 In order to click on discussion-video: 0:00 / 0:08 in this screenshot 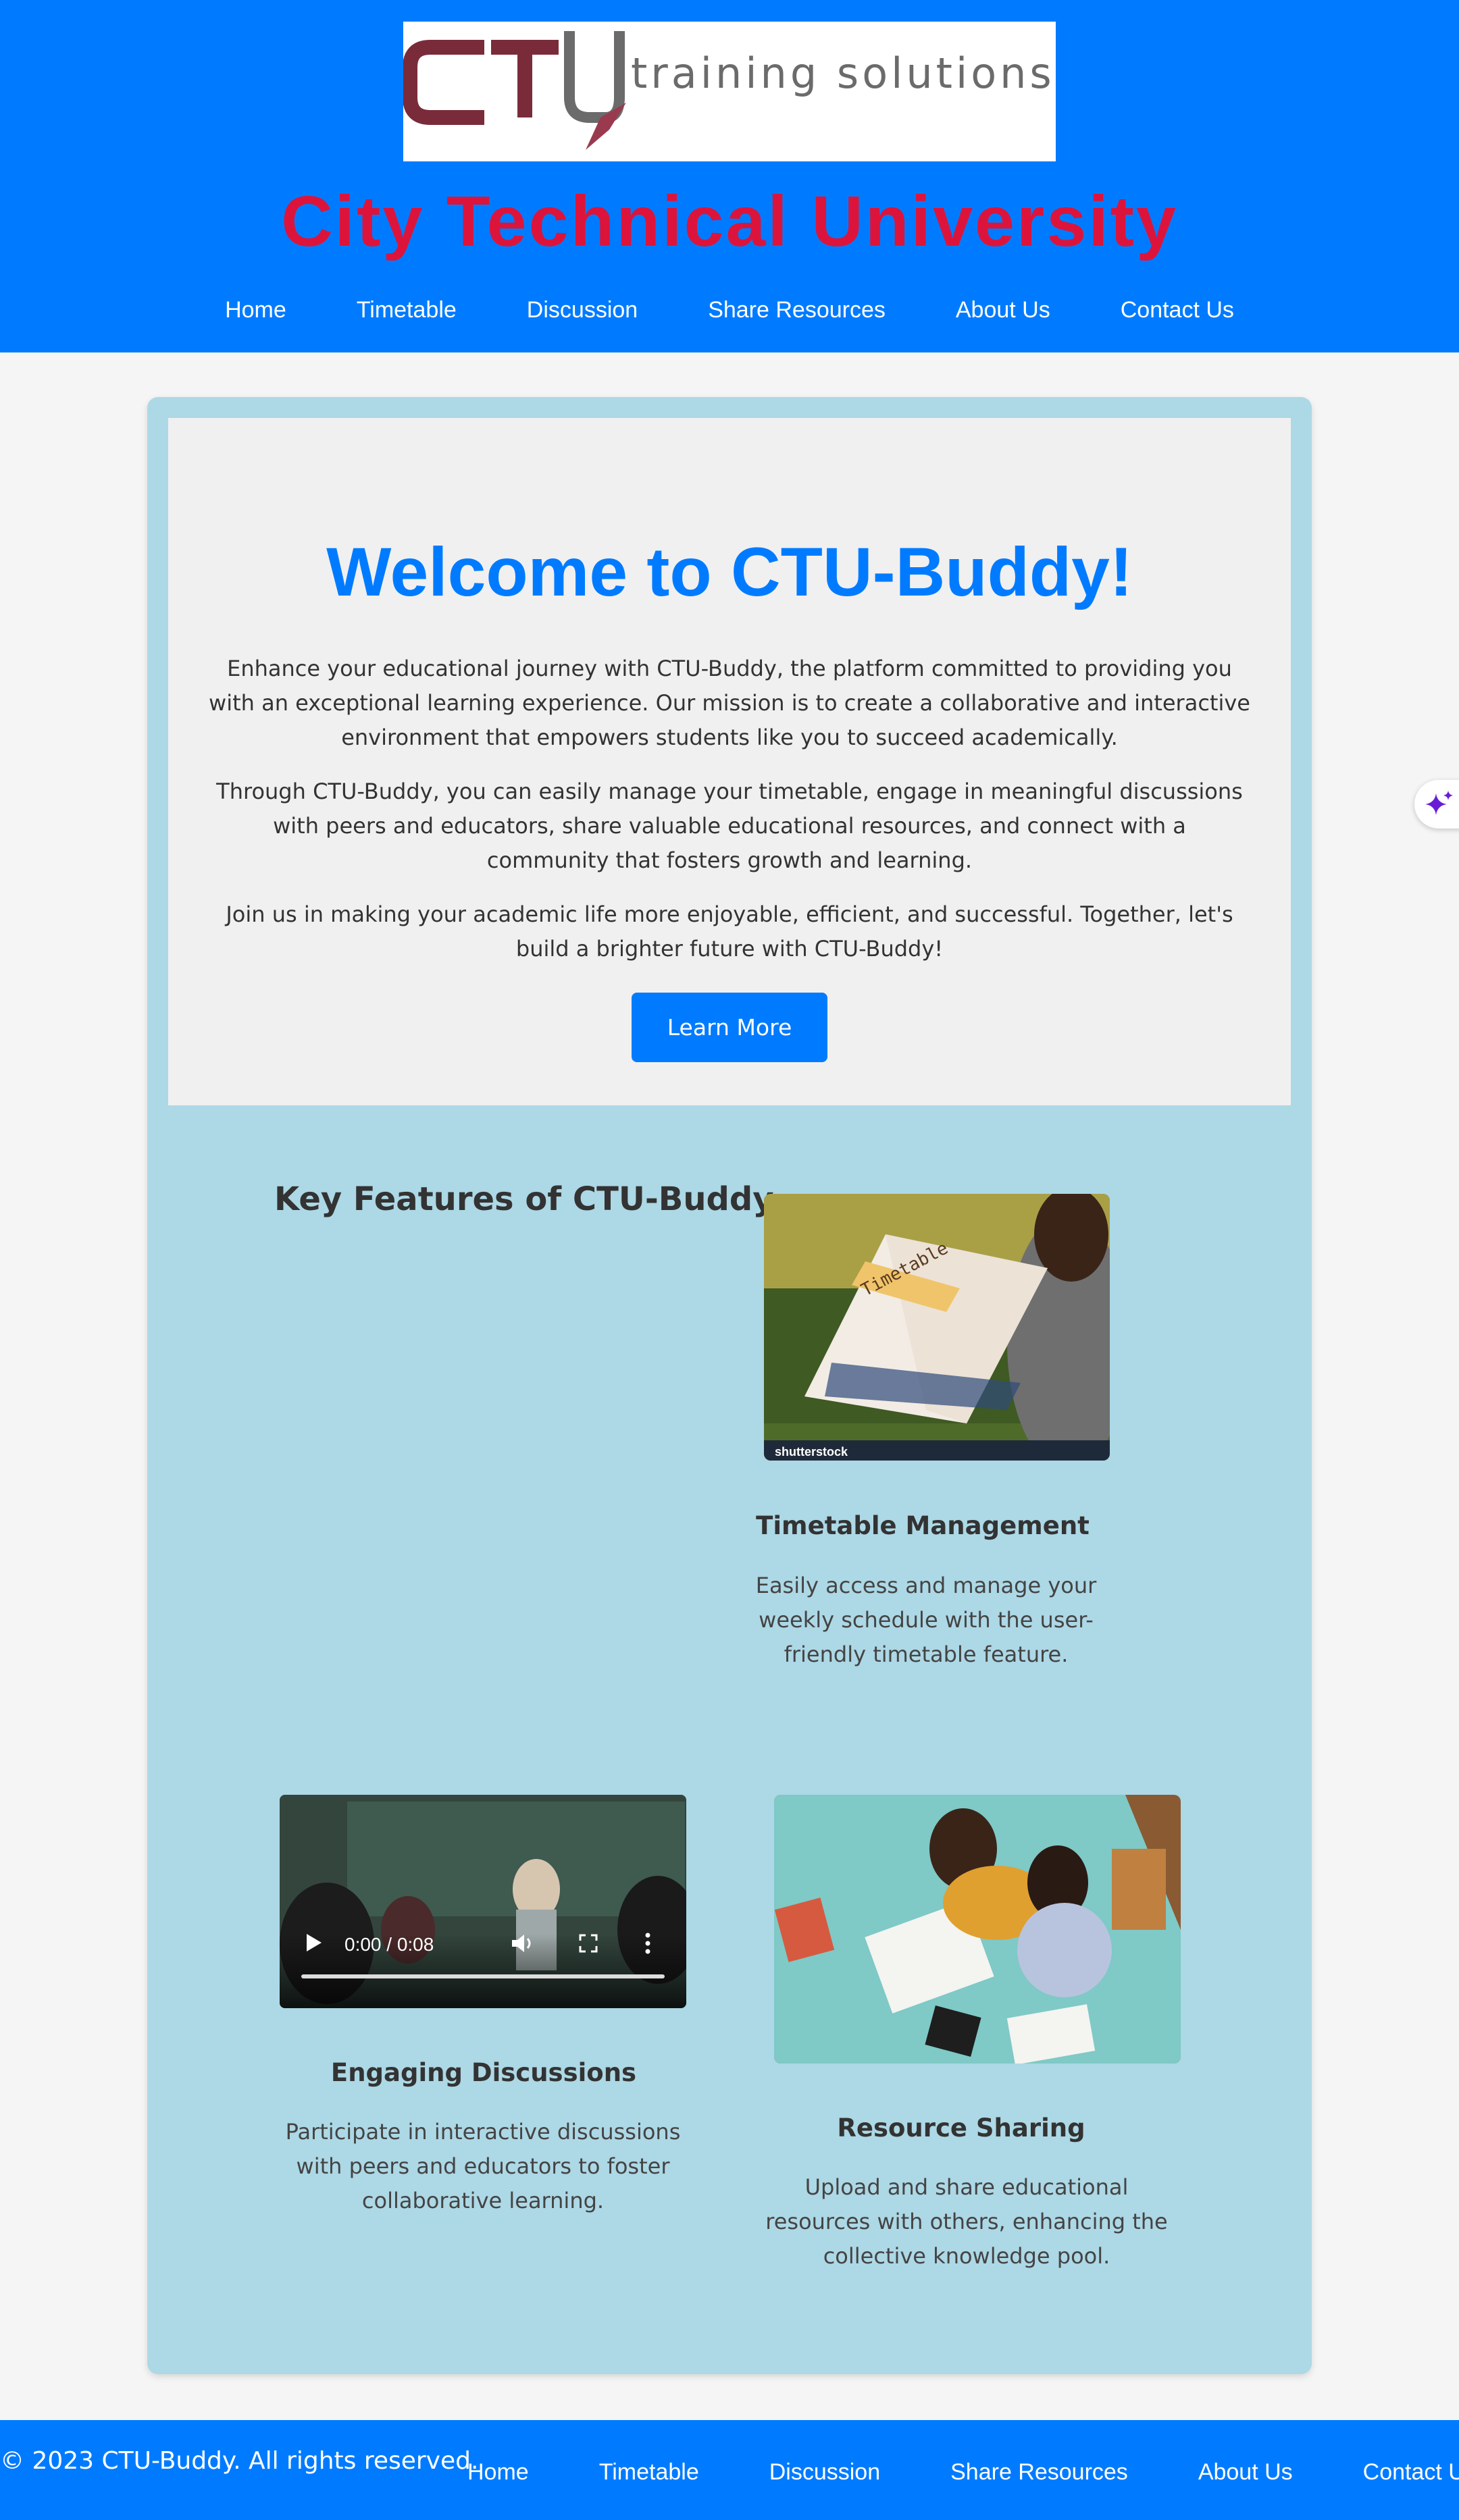, I will do `click(483, 1901)`.